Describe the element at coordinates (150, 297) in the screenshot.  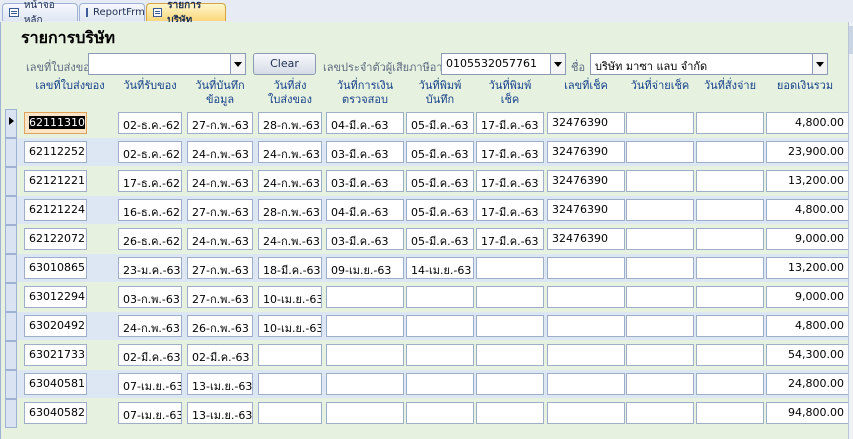
I see `table-cell: 03-ก.พ.-63` at that location.